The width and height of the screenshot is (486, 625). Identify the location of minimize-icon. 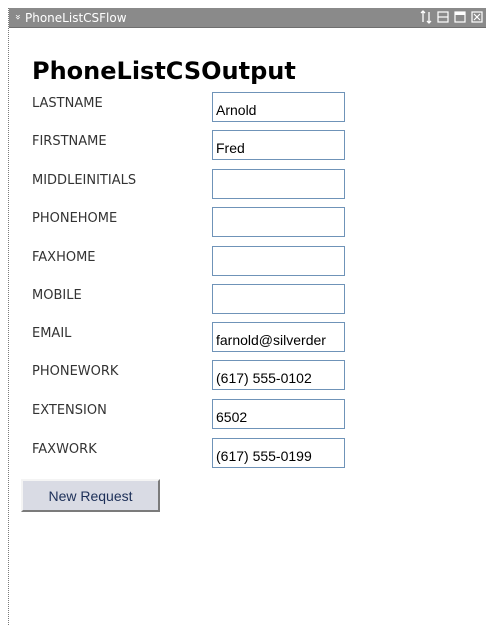
(443, 17).